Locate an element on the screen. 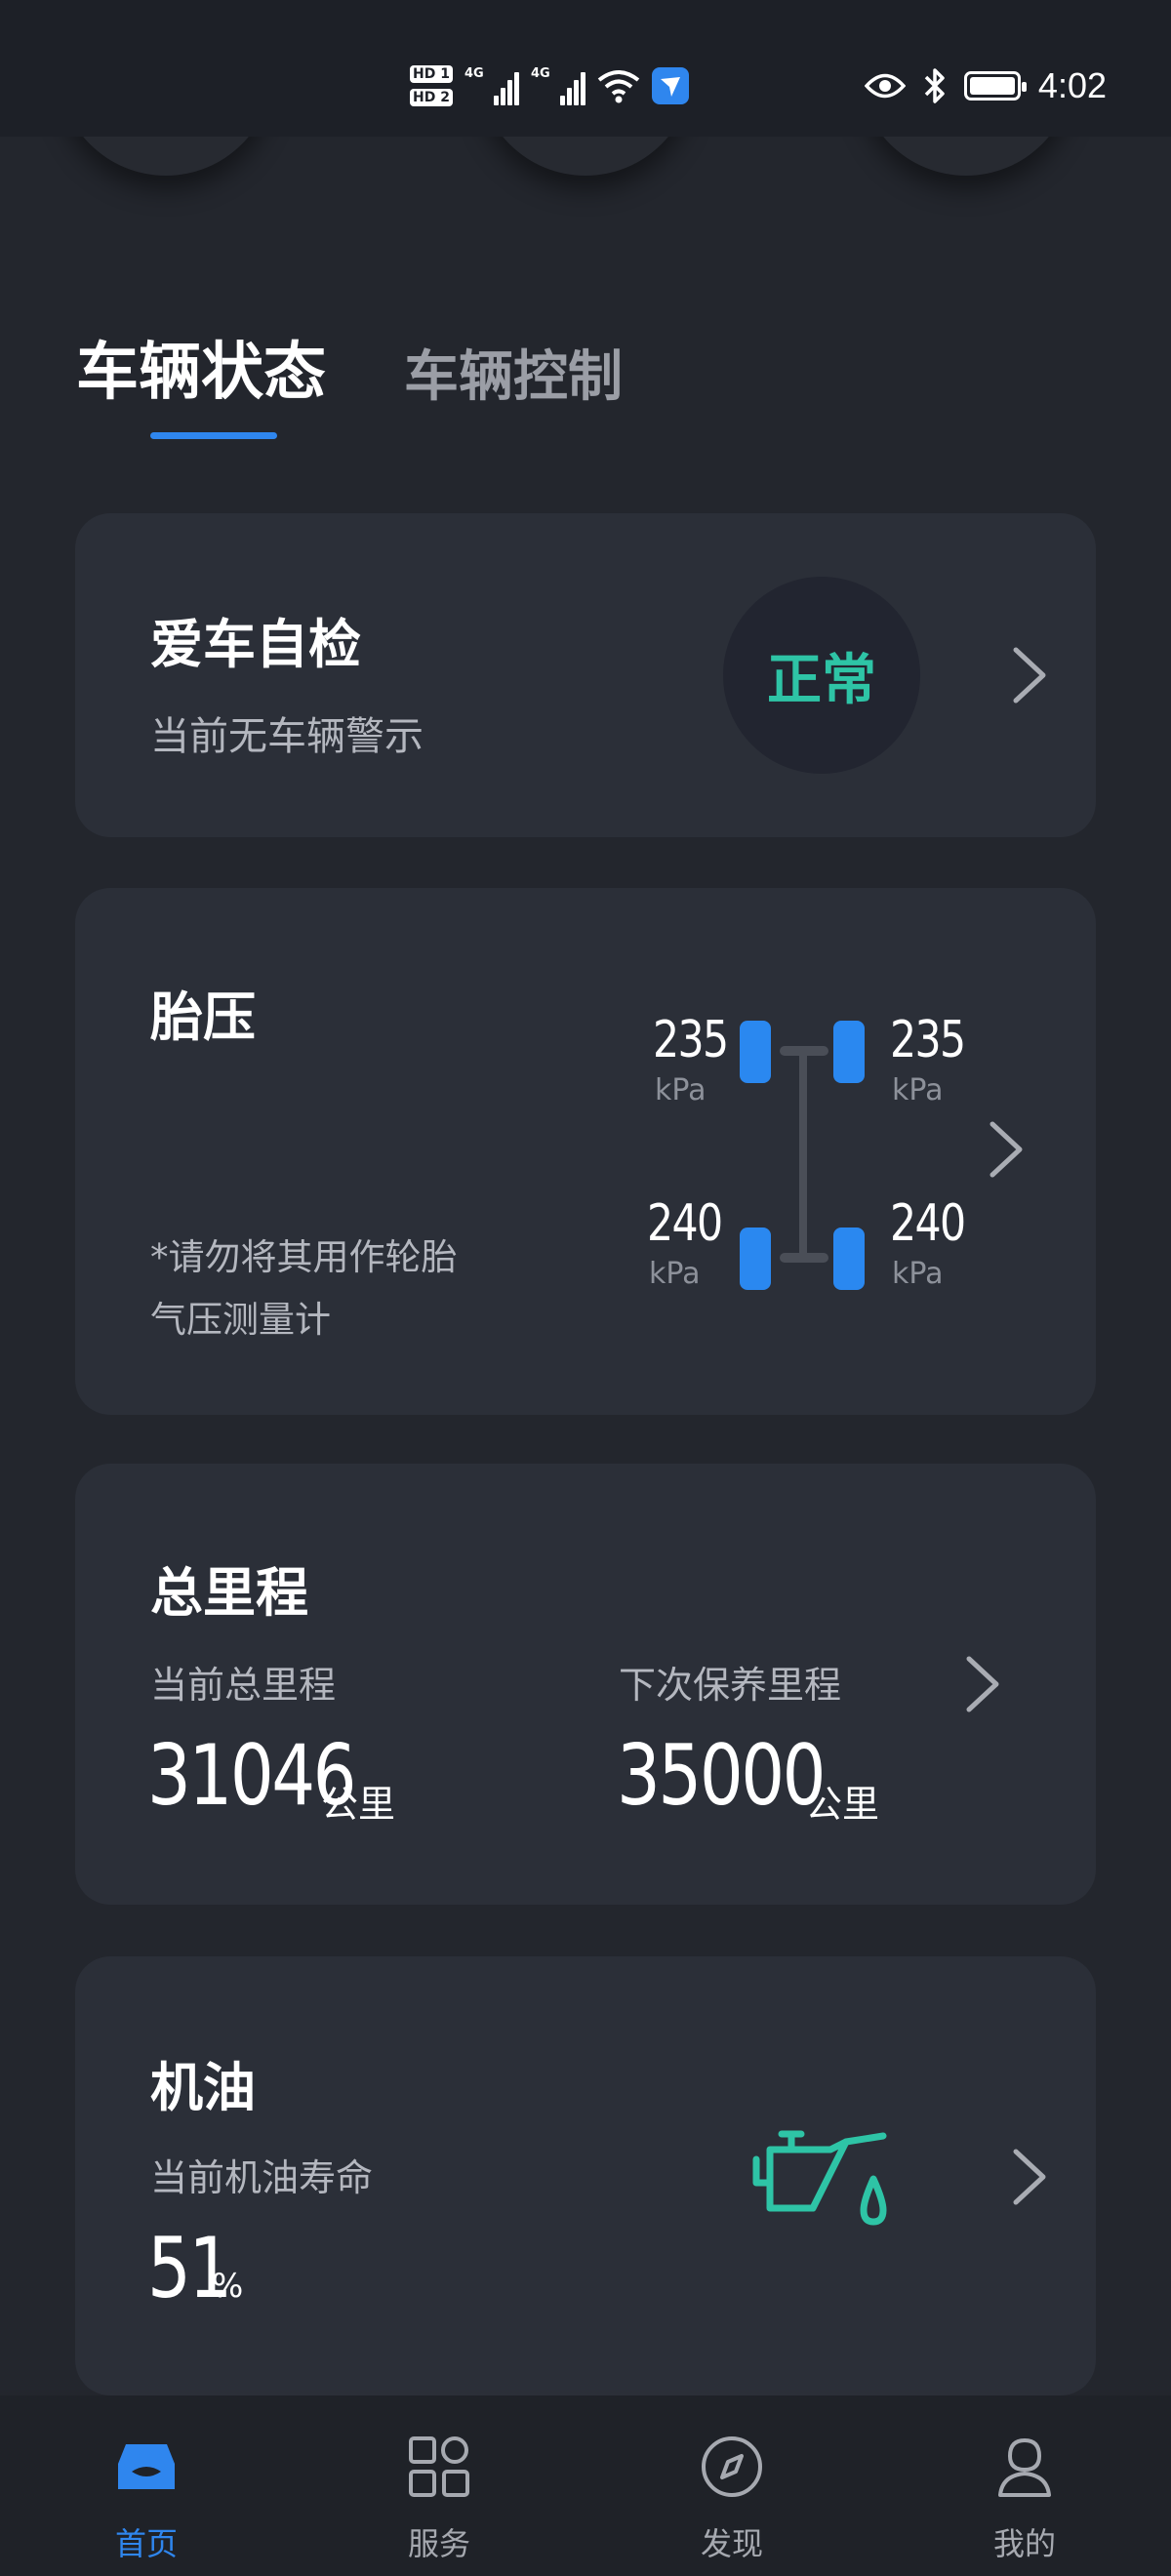 This screenshot has width=1171, height=2576. signal-2-icon: 4G is located at coordinates (558, 85).